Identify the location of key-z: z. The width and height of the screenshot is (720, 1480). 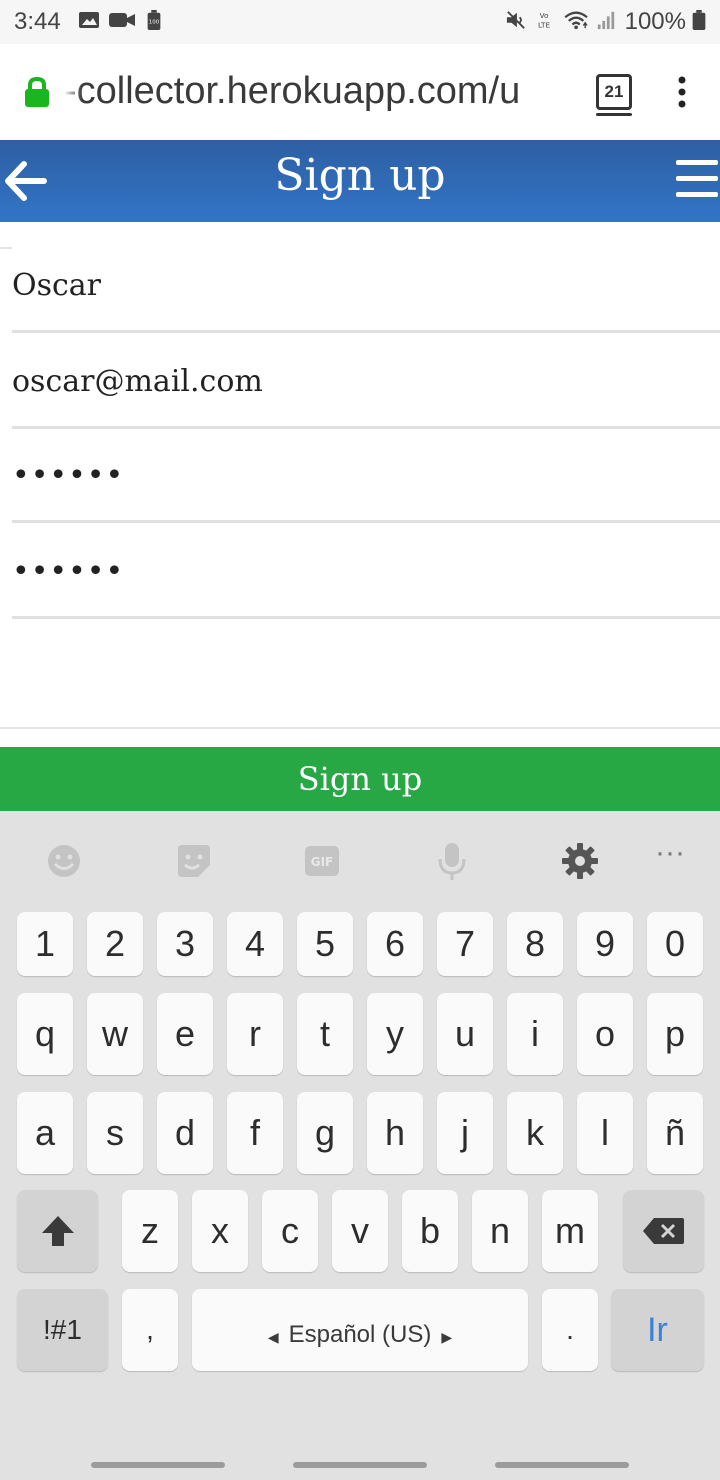
(150, 1231).